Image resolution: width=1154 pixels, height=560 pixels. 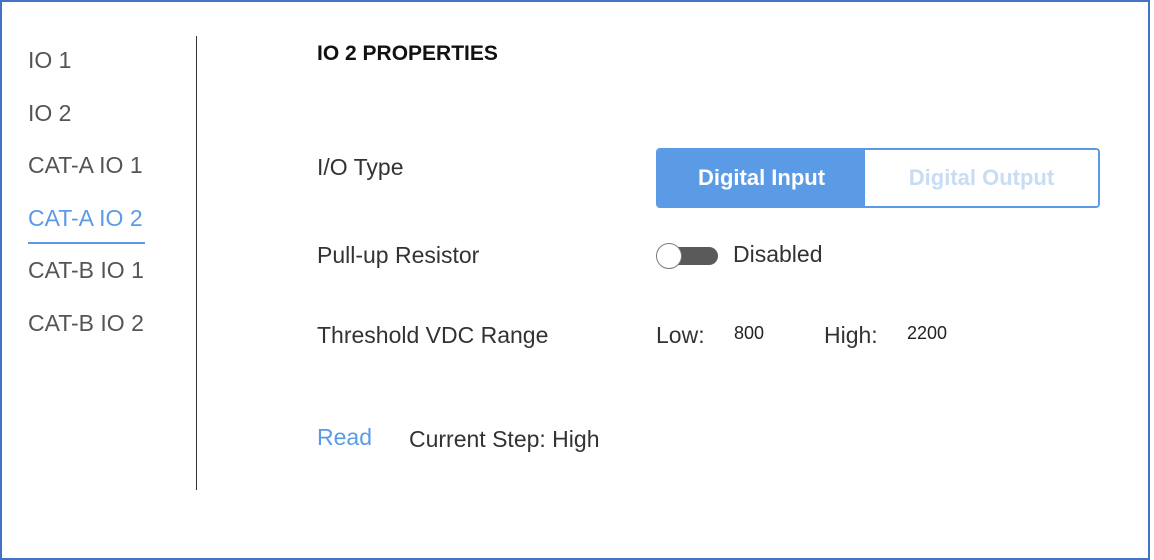 I want to click on current-step-status: Current Step: High, so click(x=504, y=439).